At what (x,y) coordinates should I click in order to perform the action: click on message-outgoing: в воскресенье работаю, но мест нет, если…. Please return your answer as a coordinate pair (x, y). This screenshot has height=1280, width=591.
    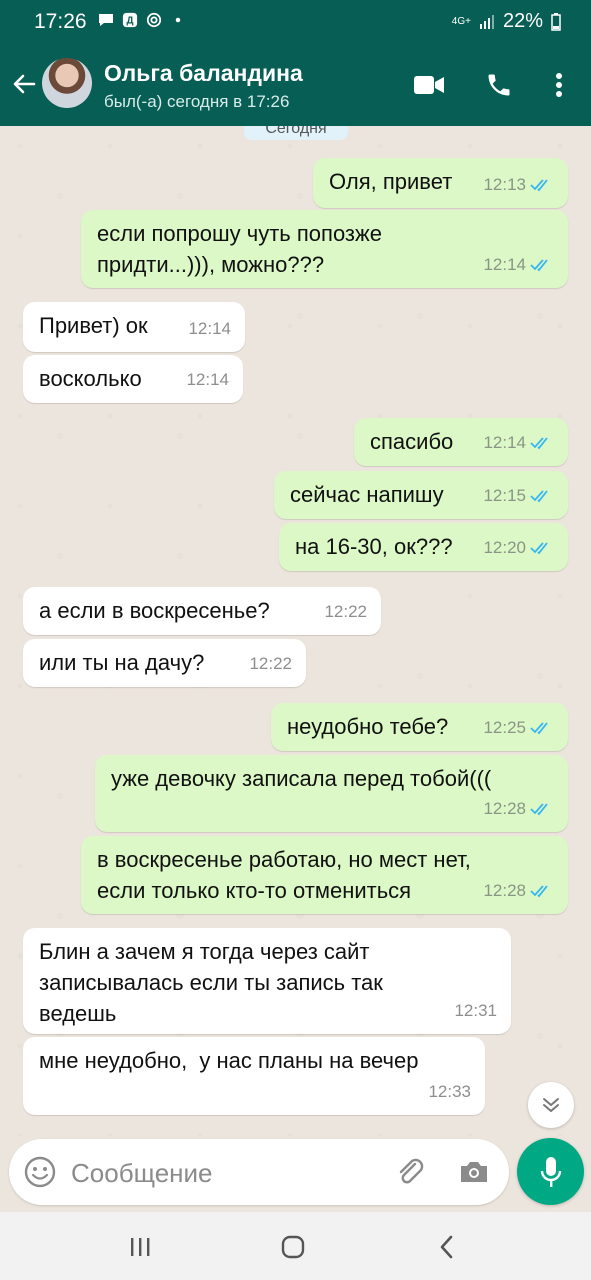
    Looking at the image, I should click on (324, 875).